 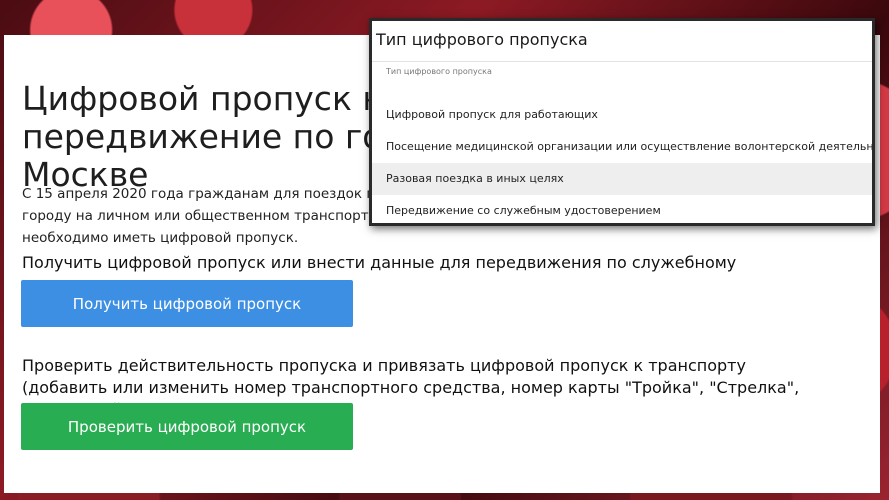 I want to click on option-single-trip: Разовая поездка в иных целях, so click(x=622, y=179).